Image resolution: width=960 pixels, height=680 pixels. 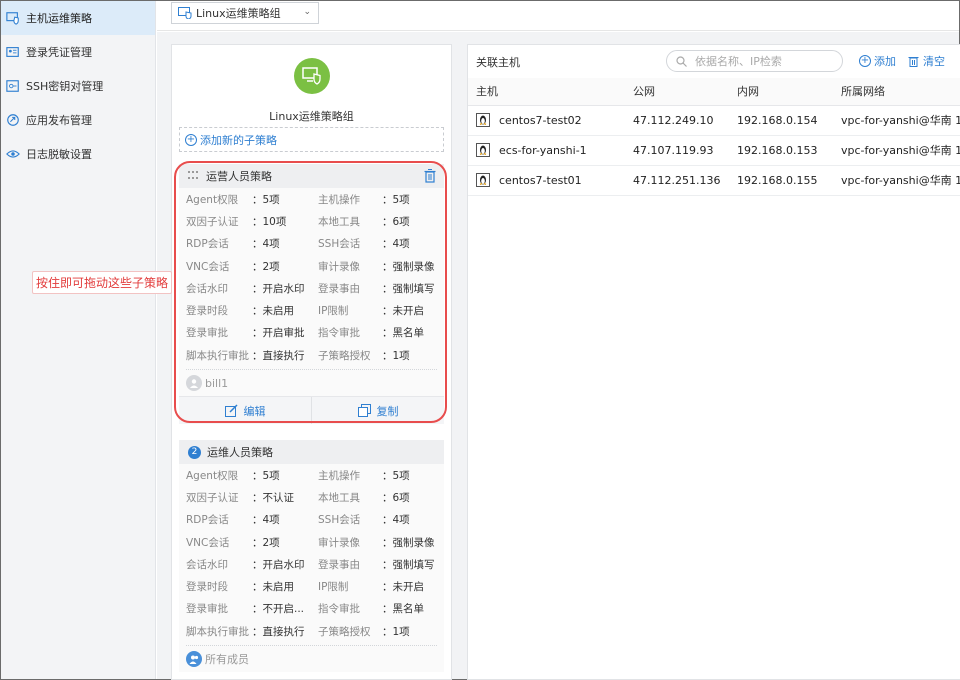 I want to click on search-icon, so click(x=681, y=61).